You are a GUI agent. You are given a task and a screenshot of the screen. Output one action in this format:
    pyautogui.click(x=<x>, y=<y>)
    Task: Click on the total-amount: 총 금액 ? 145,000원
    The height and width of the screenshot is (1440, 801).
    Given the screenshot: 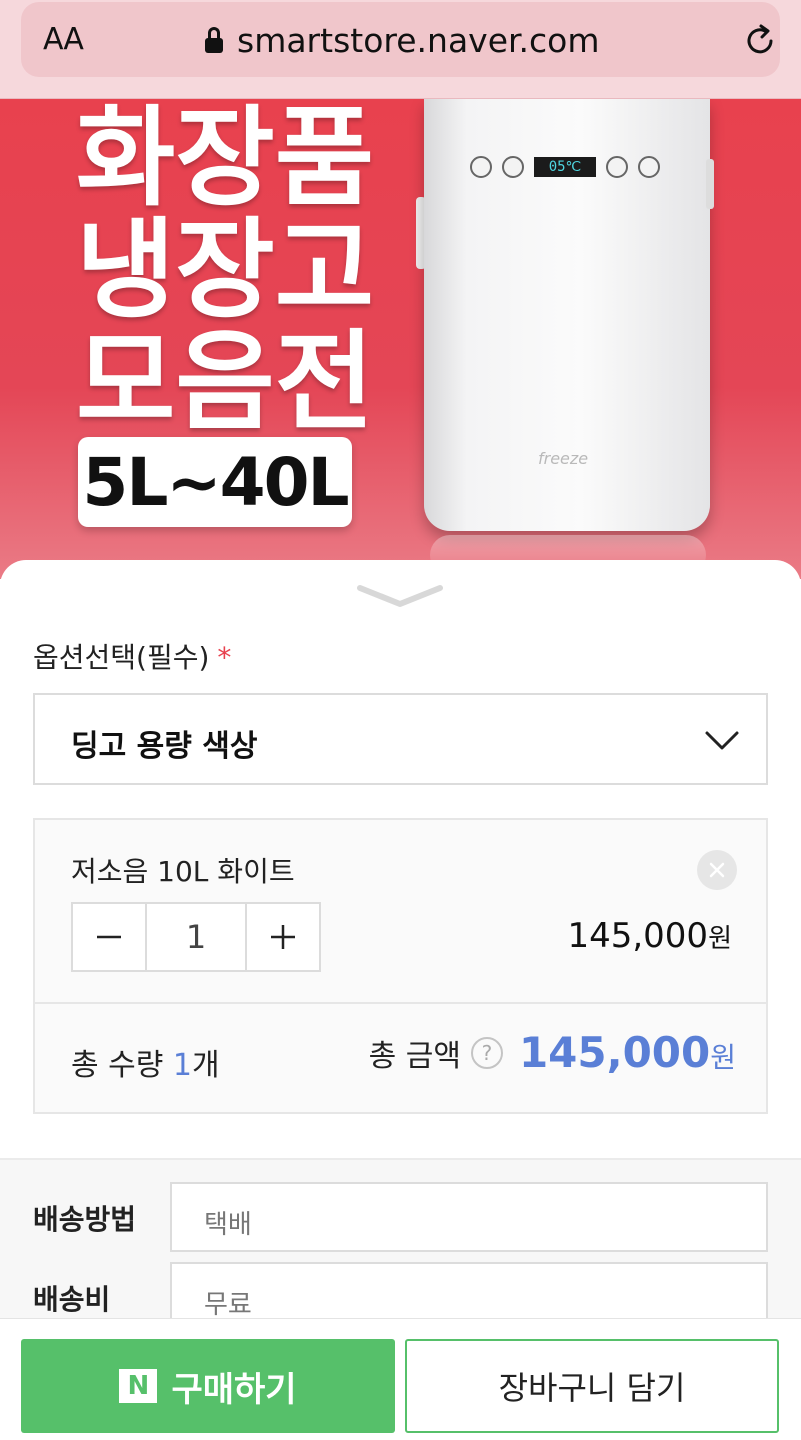 What is the action you would take?
    pyautogui.click(x=552, y=1052)
    